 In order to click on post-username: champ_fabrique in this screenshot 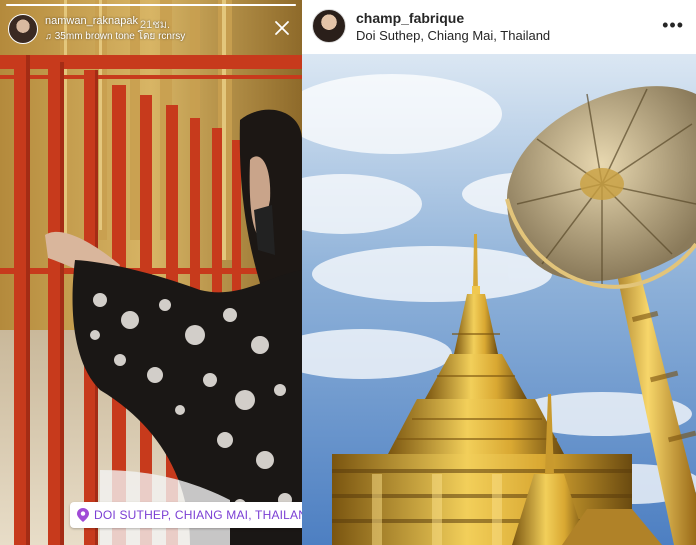, I will do `click(410, 18)`.